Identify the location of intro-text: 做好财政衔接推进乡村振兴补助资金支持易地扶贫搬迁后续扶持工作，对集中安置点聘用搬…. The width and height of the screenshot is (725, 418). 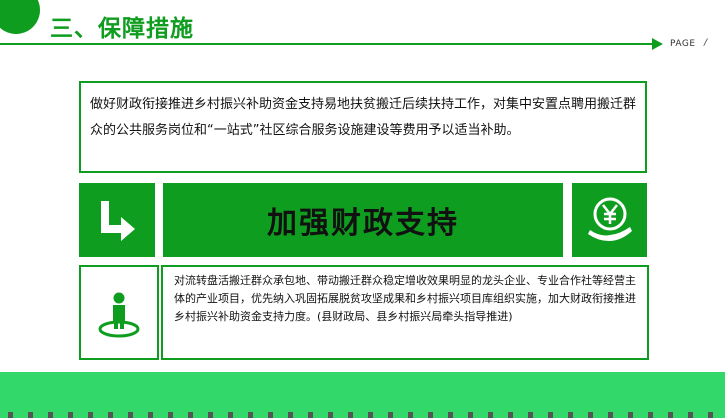
(363, 117).